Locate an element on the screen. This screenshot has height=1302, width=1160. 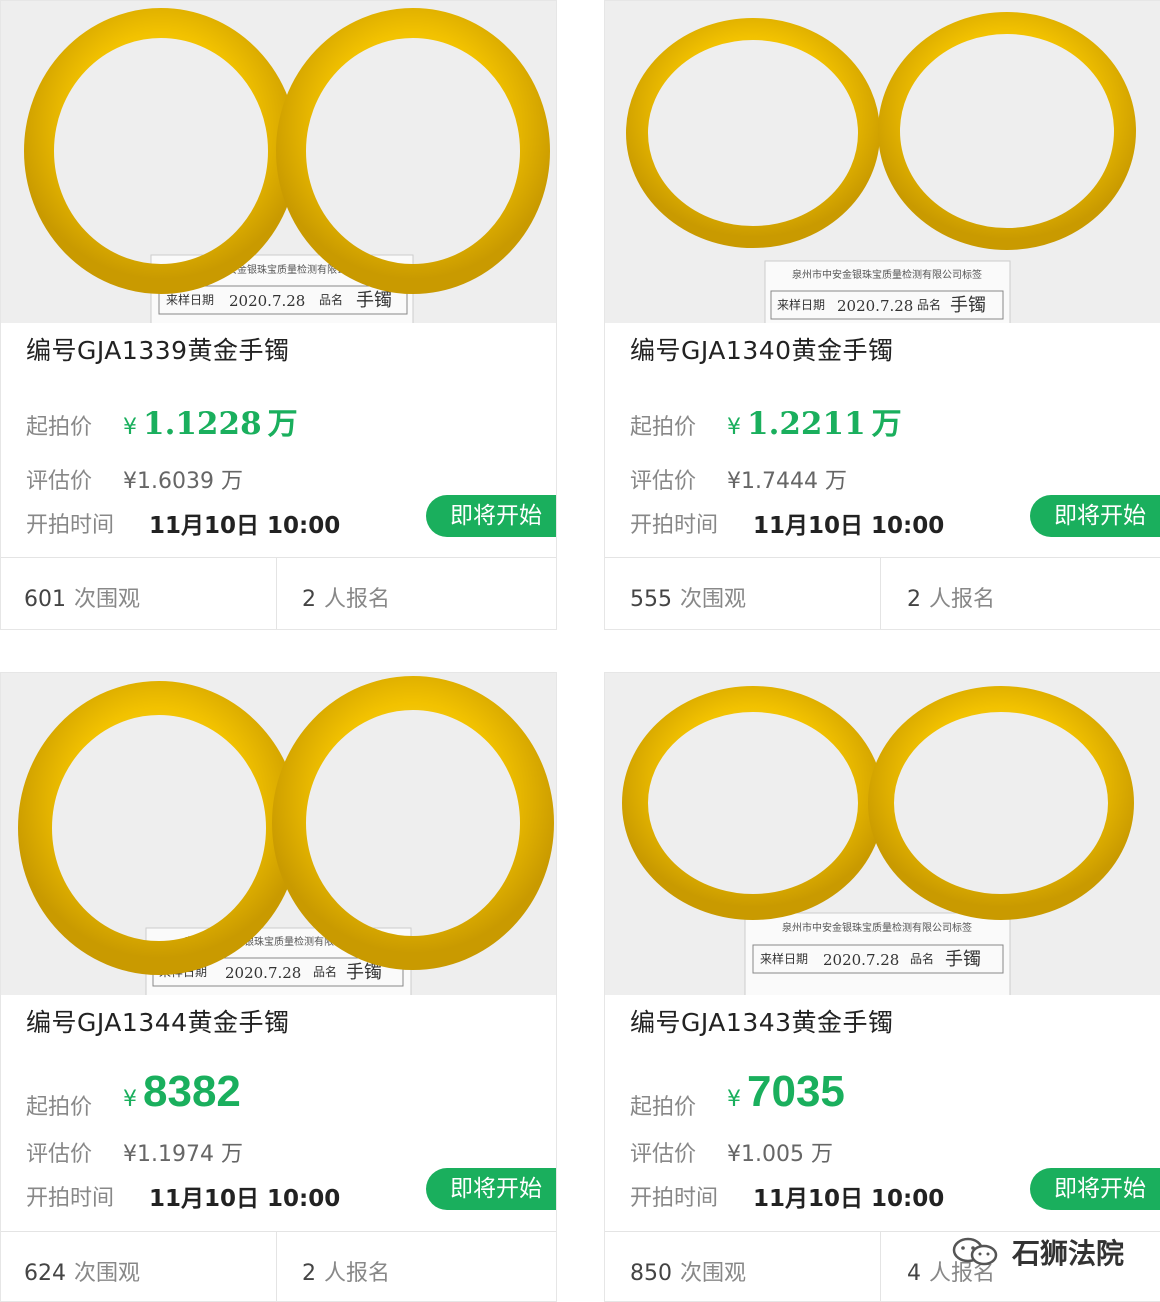
wechat-icon is located at coordinates (975, 1251).